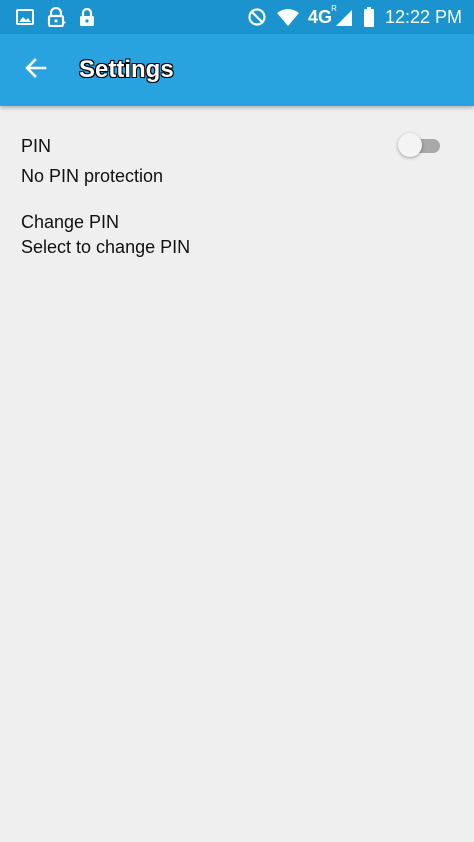 Image resolution: width=474 pixels, height=842 pixels. I want to click on pref-pin-summary: No PIN protection, so click(92, 176).